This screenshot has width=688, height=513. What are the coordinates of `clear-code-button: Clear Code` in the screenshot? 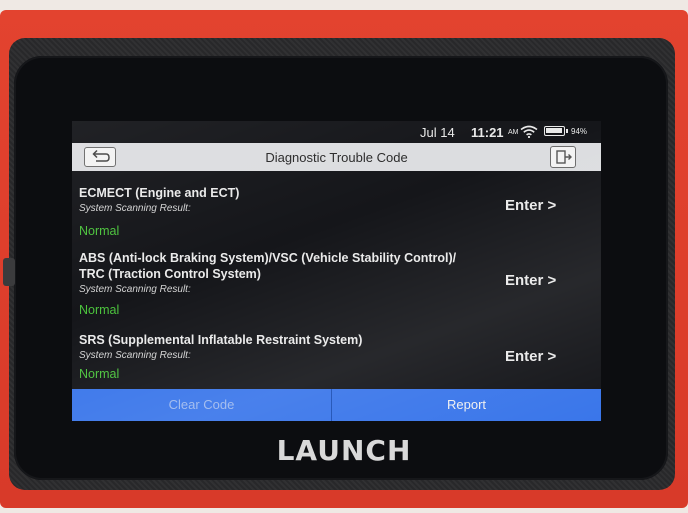 It's located at (201, 405).